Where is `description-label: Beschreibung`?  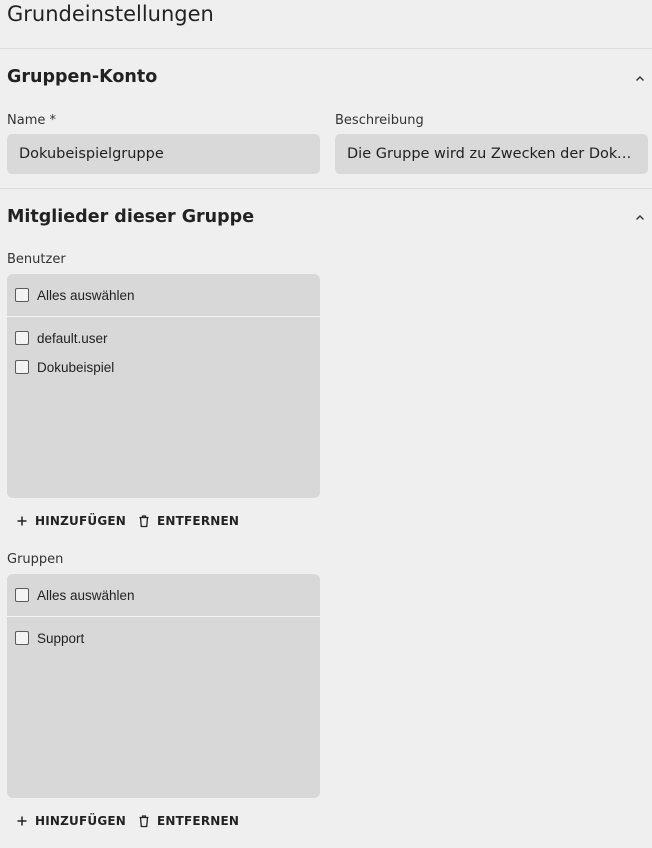 description-label: Beschreibung is located at coordinates (379, 120).